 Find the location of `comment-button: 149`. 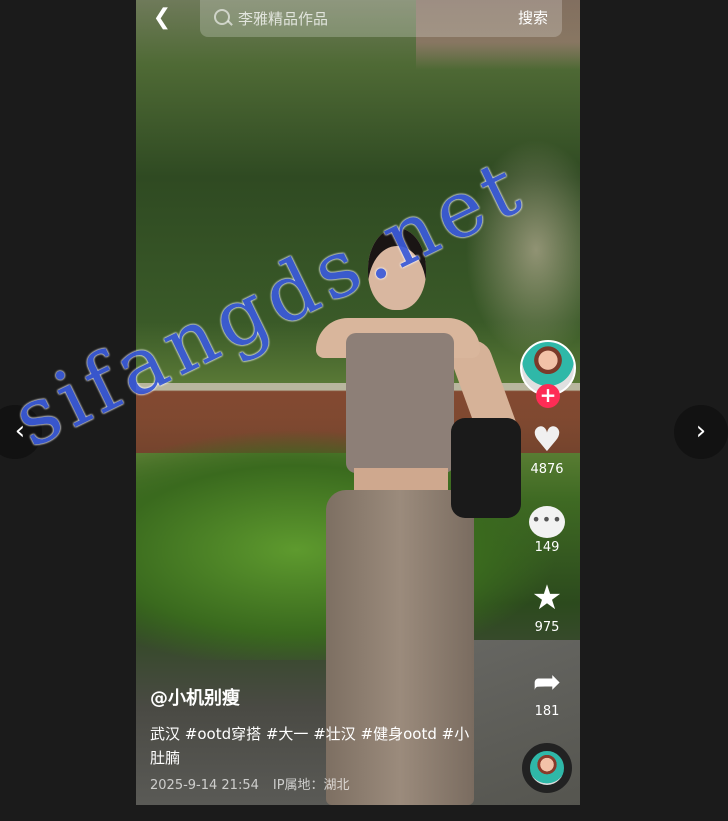

comment-button: 149 is located at coordinates (547, 528).